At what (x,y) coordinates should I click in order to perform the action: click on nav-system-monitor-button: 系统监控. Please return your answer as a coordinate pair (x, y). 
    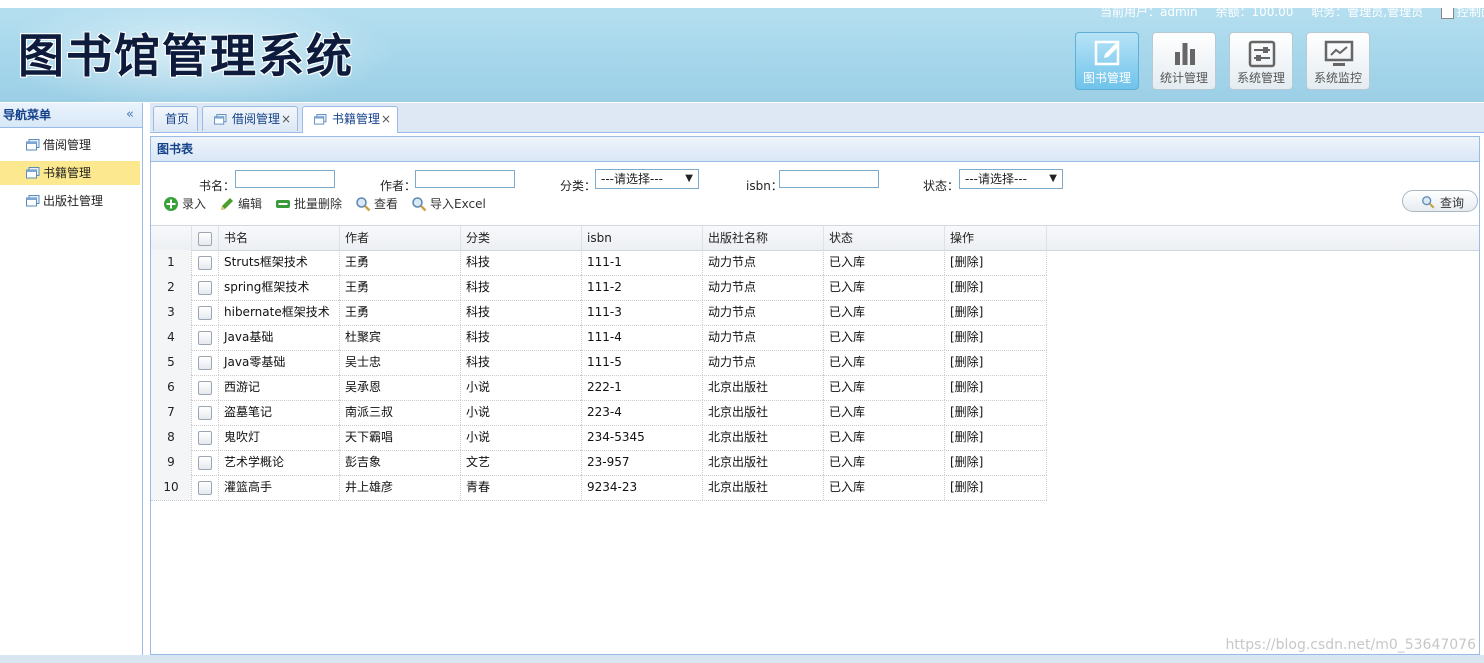
    Looking at the image, I should click on (1338, 61).